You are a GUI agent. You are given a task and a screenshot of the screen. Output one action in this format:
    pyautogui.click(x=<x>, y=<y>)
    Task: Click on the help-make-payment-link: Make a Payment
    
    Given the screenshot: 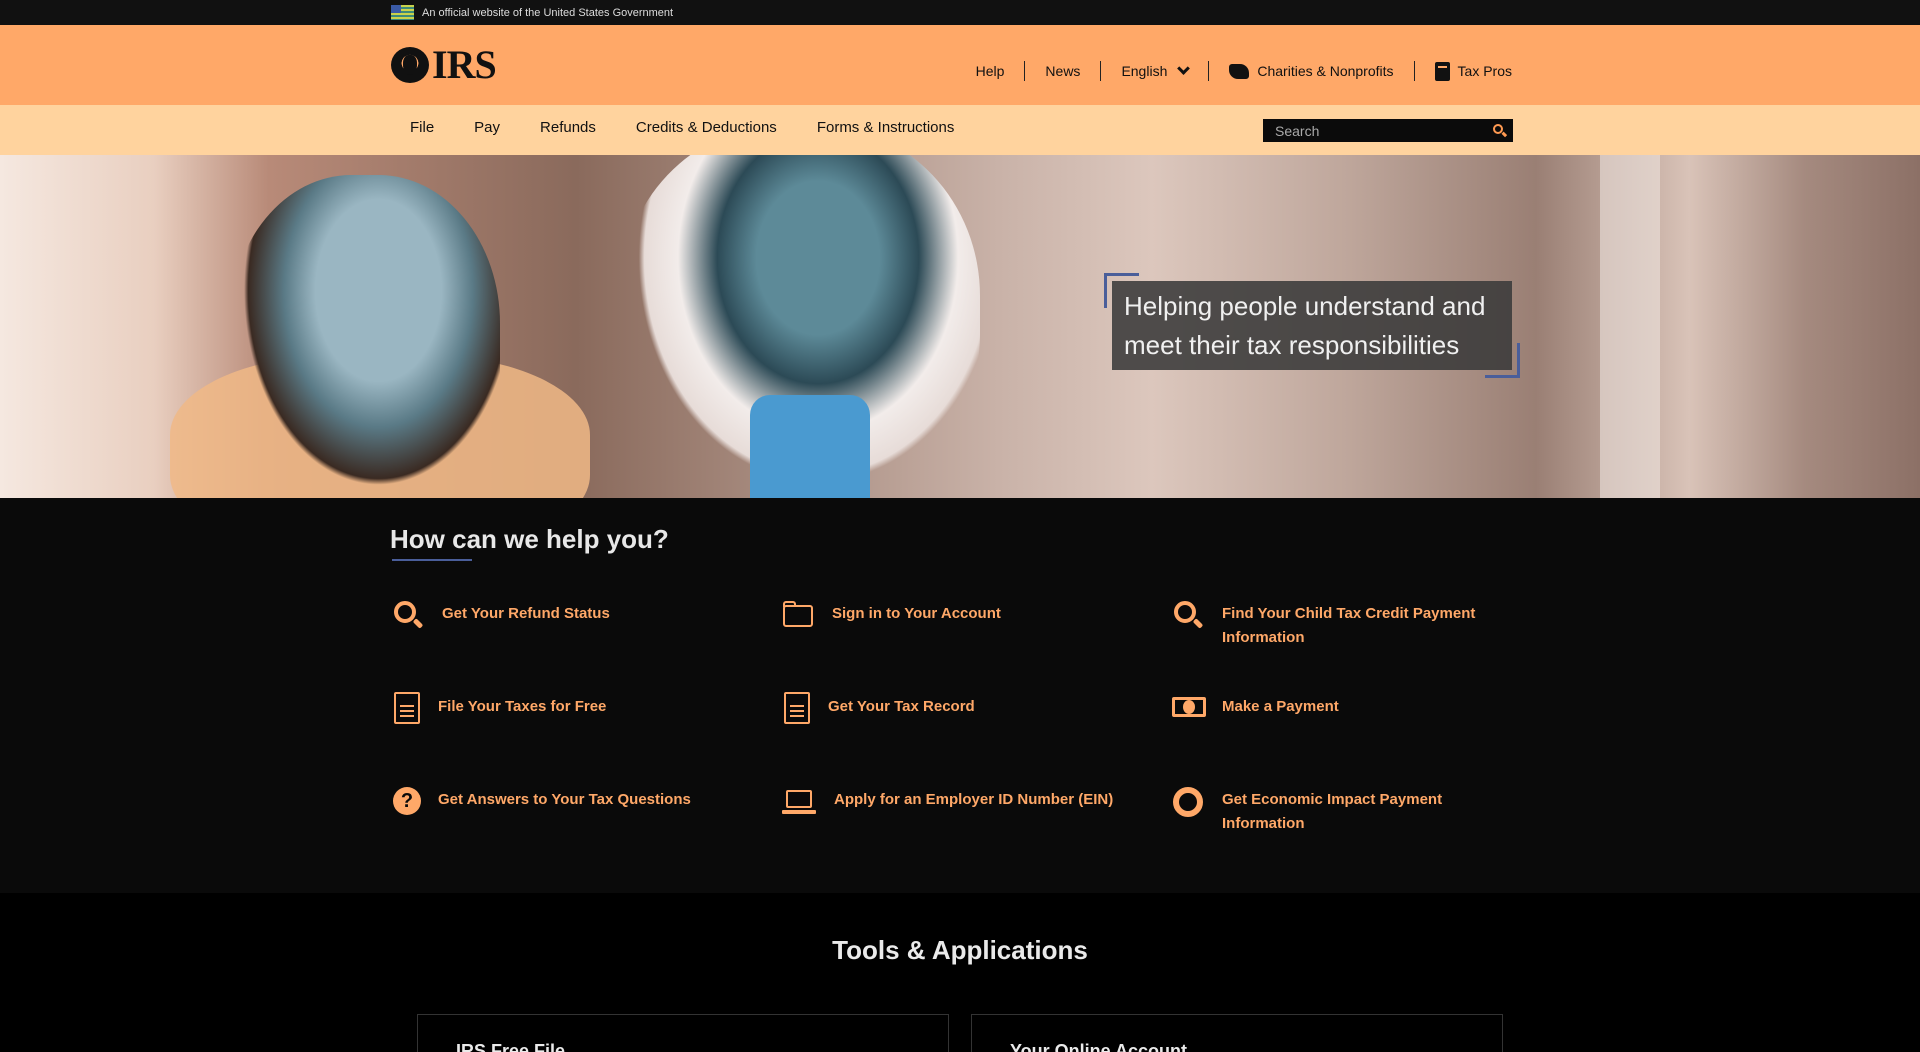 What is the action you would take?
    pyautogui.click(x=1255, y=707)
    